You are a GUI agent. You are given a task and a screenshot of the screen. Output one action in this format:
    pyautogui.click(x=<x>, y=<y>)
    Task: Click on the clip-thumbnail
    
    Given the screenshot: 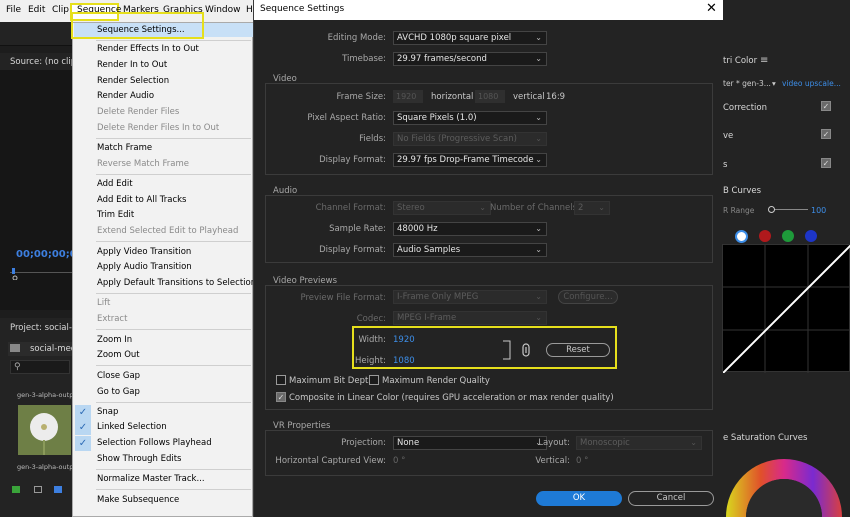 What is the action you would take?
    pyautogui.click(x=44, y=430)
    